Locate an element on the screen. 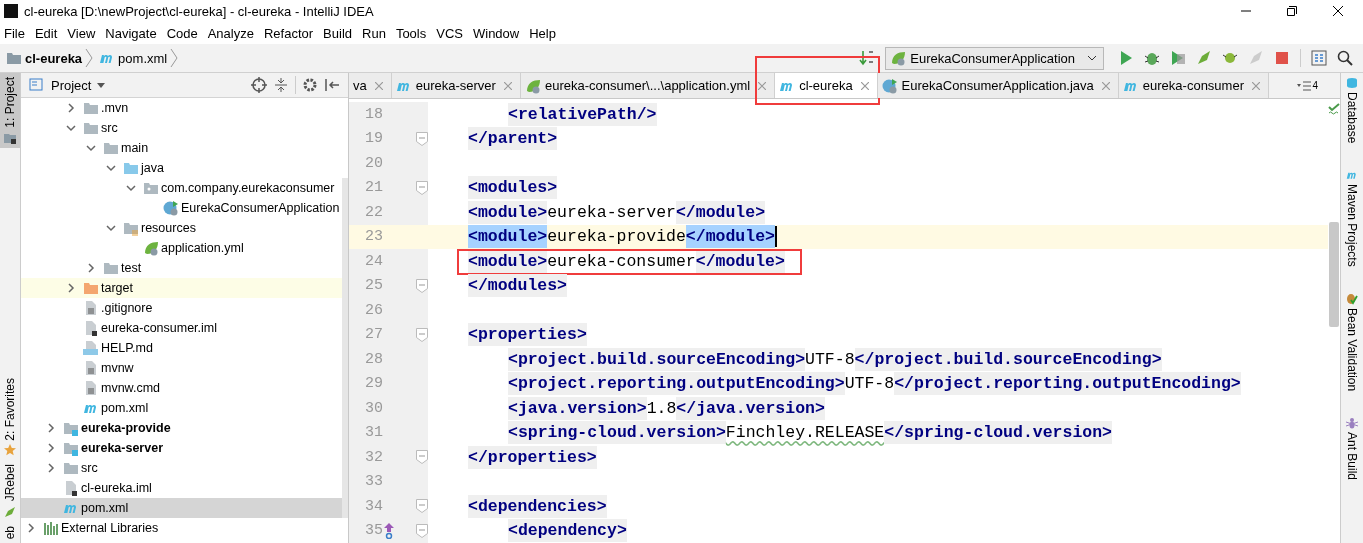  tree-row: application.yml is located at coordinates (181, 248).